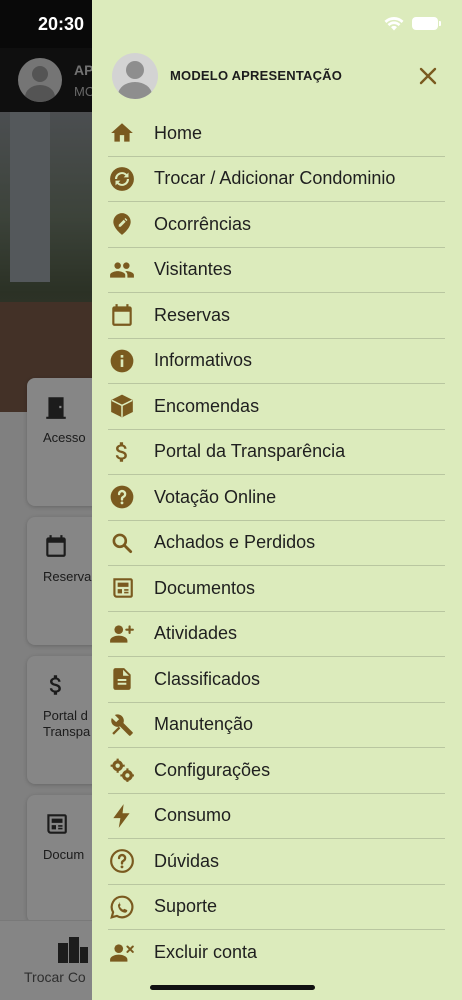  What do you see at coordinates (122, 725) in the screenshot?
I see `tools-icon` at bounding box center [122, 725].